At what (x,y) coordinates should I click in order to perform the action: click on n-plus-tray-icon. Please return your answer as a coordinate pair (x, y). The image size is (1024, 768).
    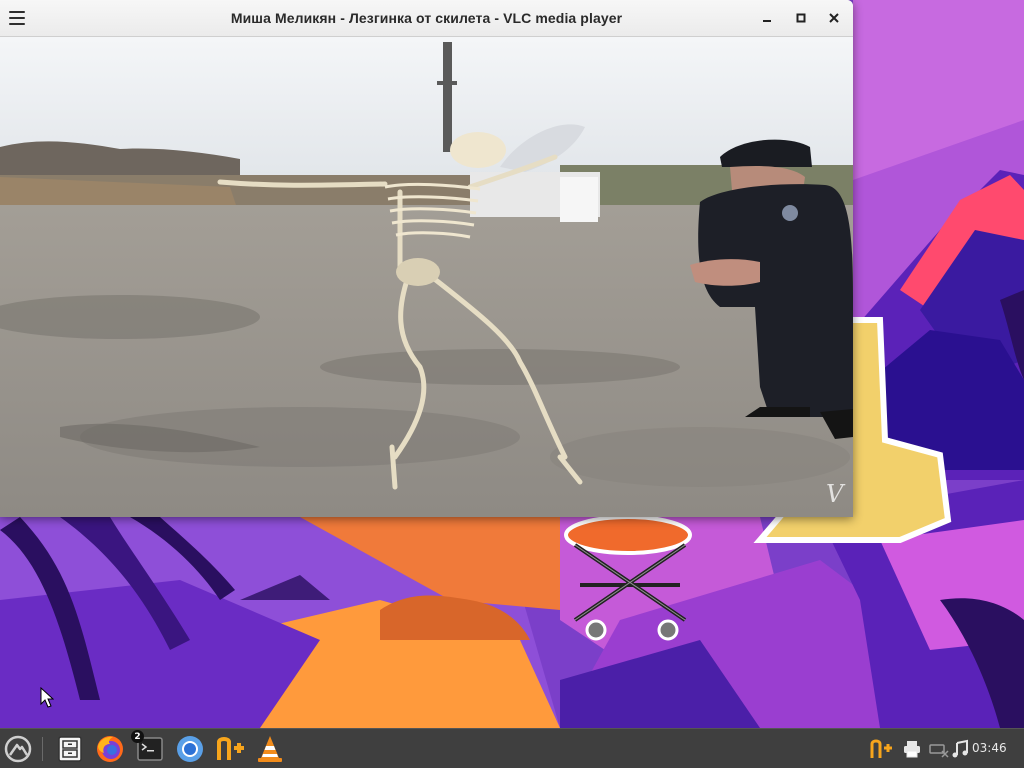
    Looking at the image, I should click on (881, 749).